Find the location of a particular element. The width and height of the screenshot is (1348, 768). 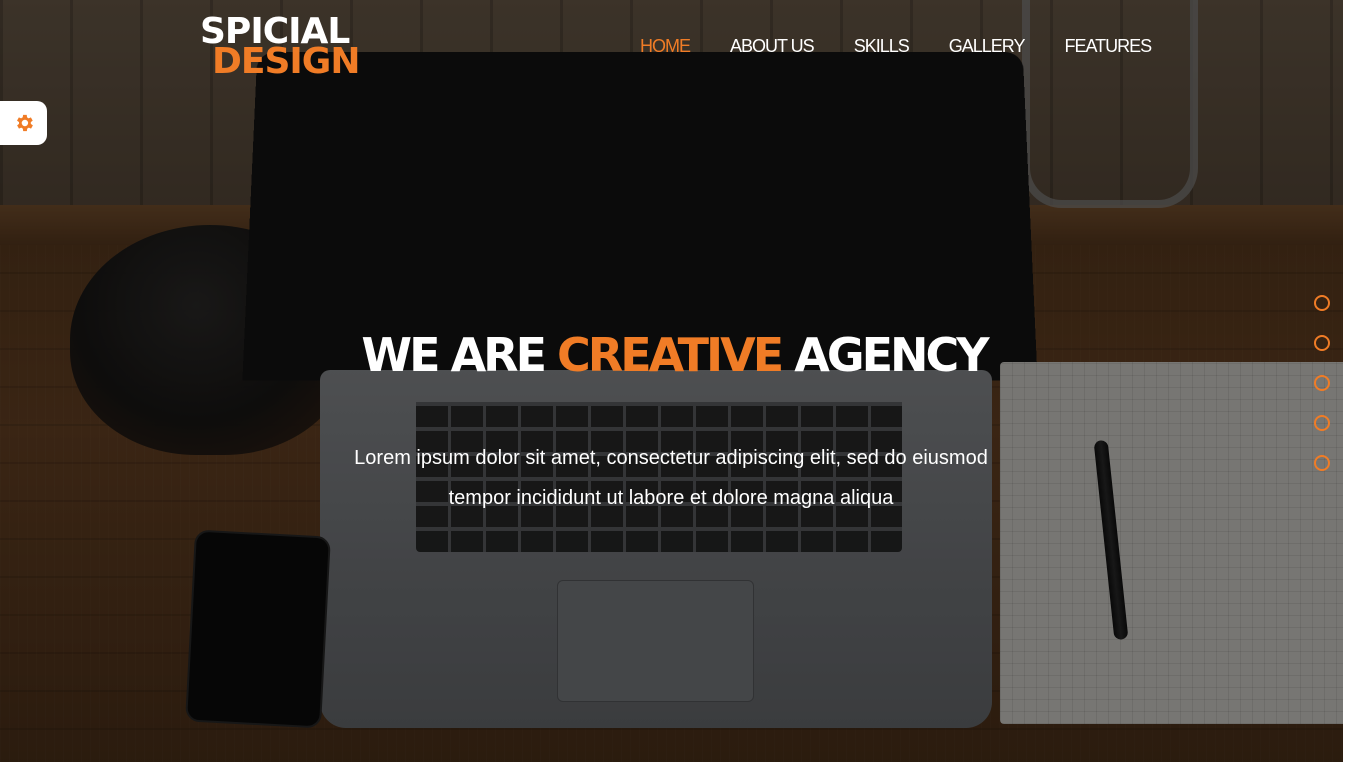

hero-headline: WE ARE CREATIVE AGENCY is located at coordinates (674, 355).